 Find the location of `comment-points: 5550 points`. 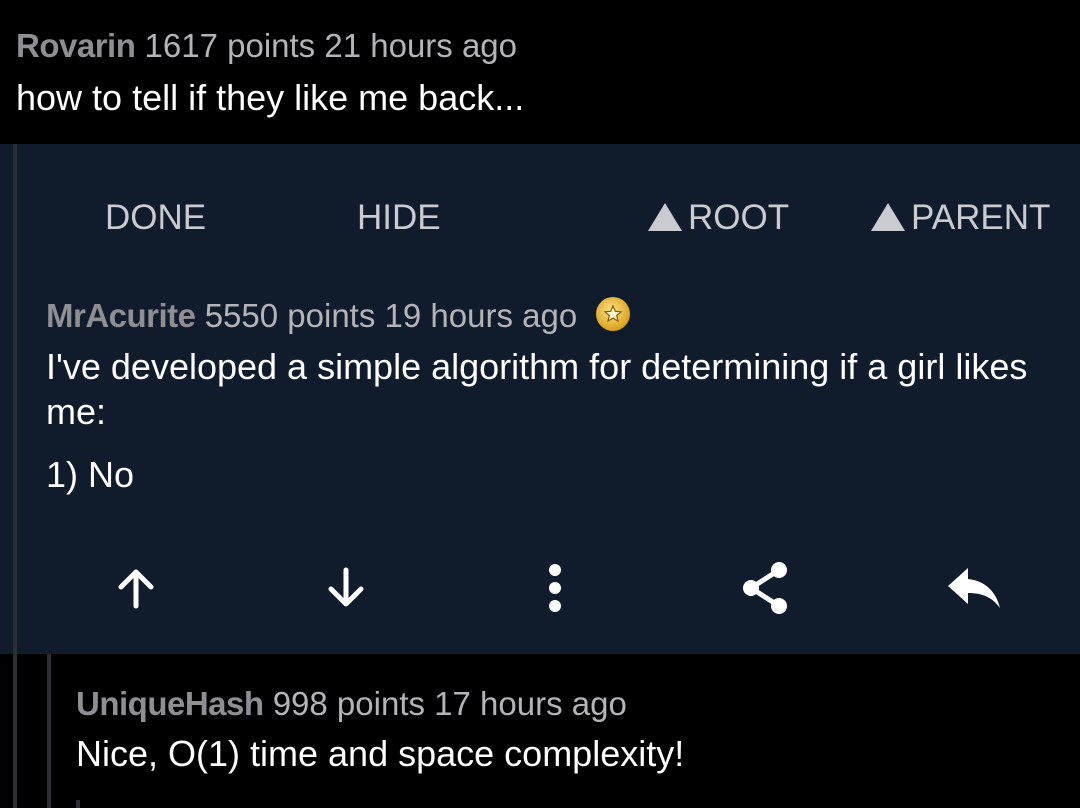

comment-points: 5550 points is located at coordinates (290, 315).